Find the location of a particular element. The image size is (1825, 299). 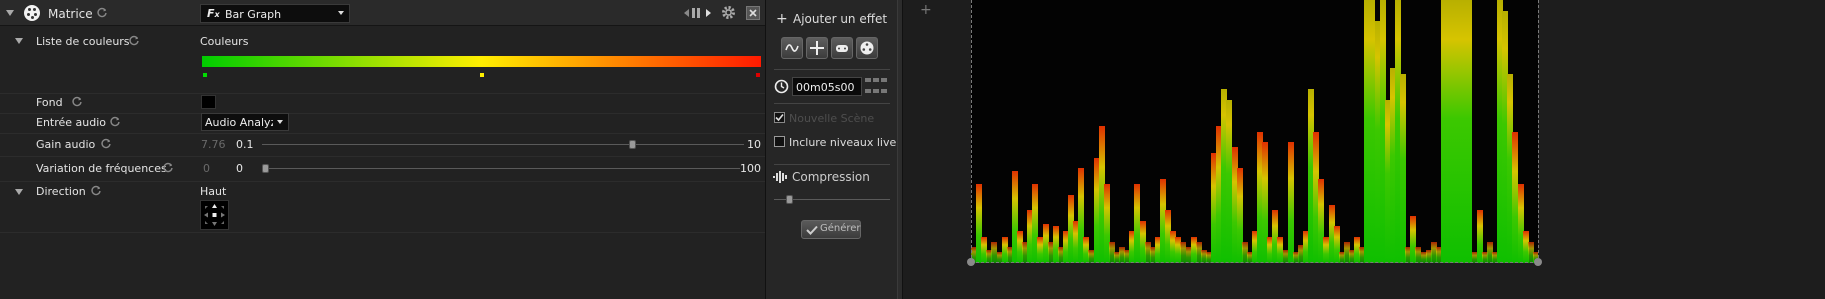

move-icon is located at coordinates (817, 48).